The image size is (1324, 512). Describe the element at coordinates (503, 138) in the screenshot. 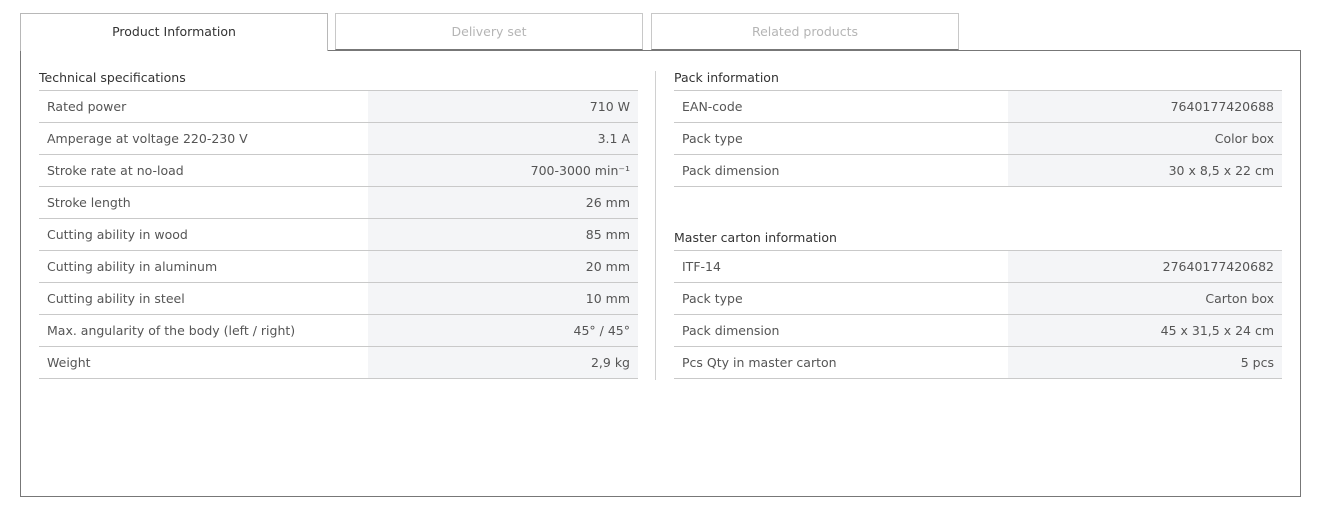

I see `row-value: 3.1 A` at that location.